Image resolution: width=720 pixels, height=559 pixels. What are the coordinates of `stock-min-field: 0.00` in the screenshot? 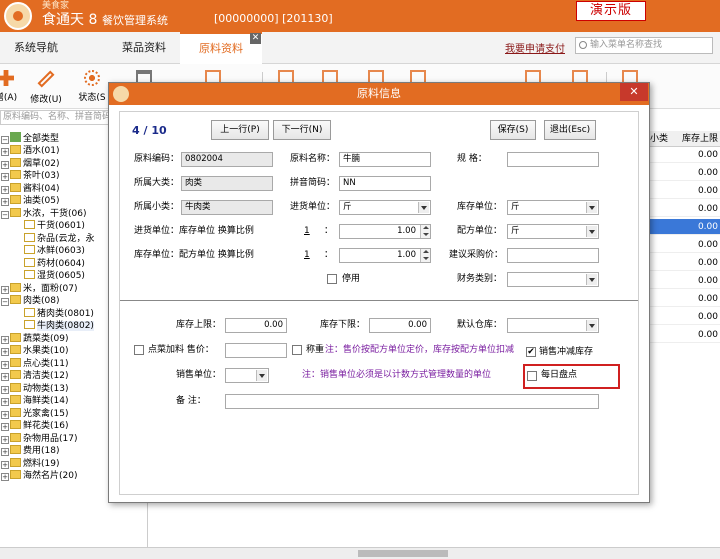 It's located at (400, 325).